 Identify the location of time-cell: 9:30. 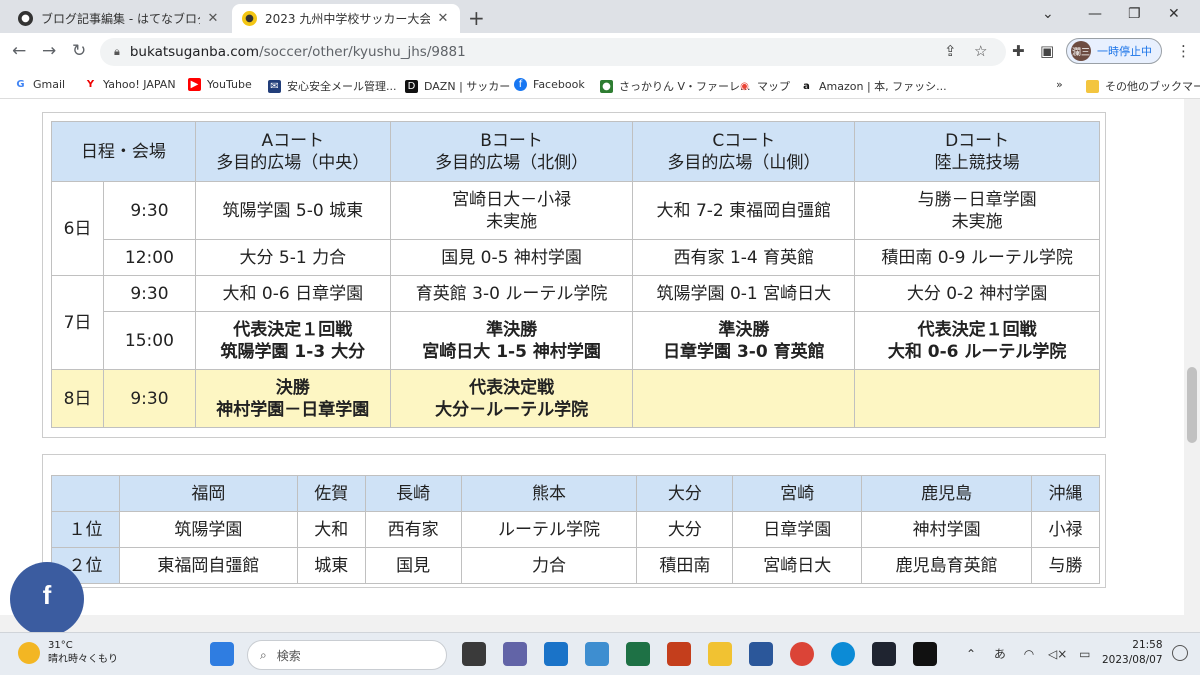
(149, 293).